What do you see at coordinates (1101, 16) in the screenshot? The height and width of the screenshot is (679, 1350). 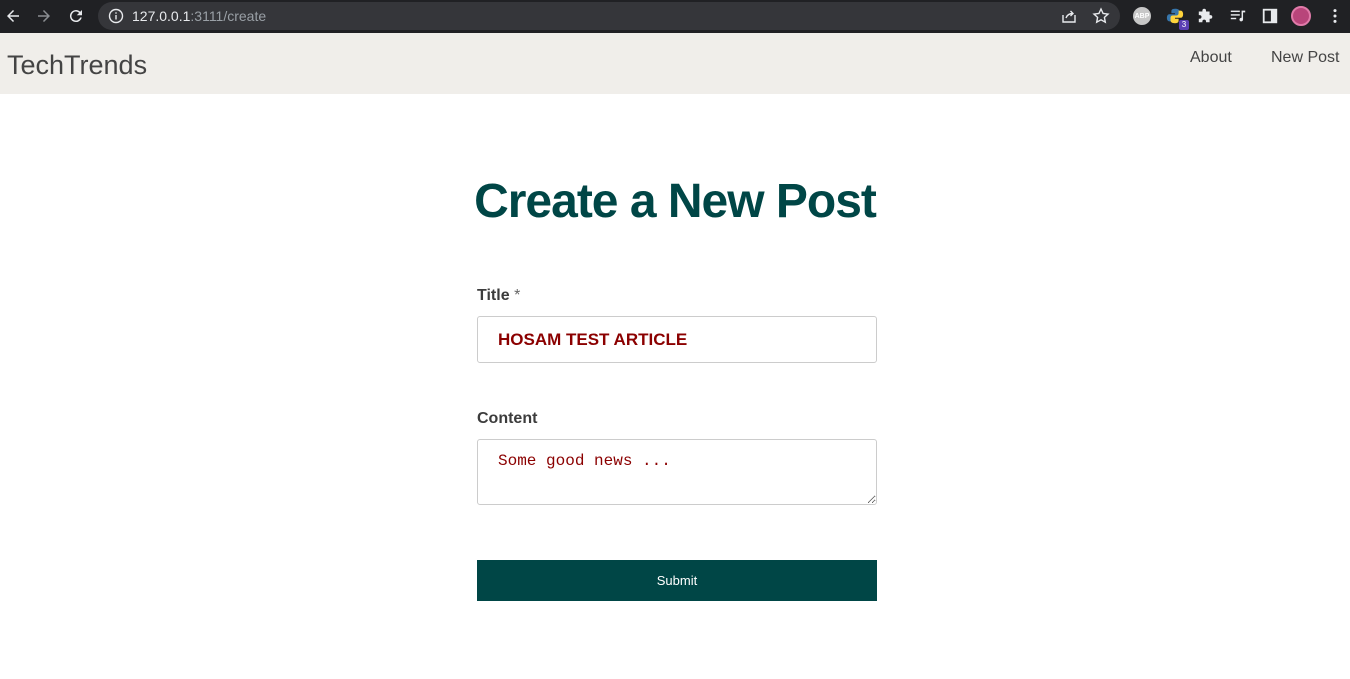 I see `bookmark-star-icon` at bounding box center [1101, 16].